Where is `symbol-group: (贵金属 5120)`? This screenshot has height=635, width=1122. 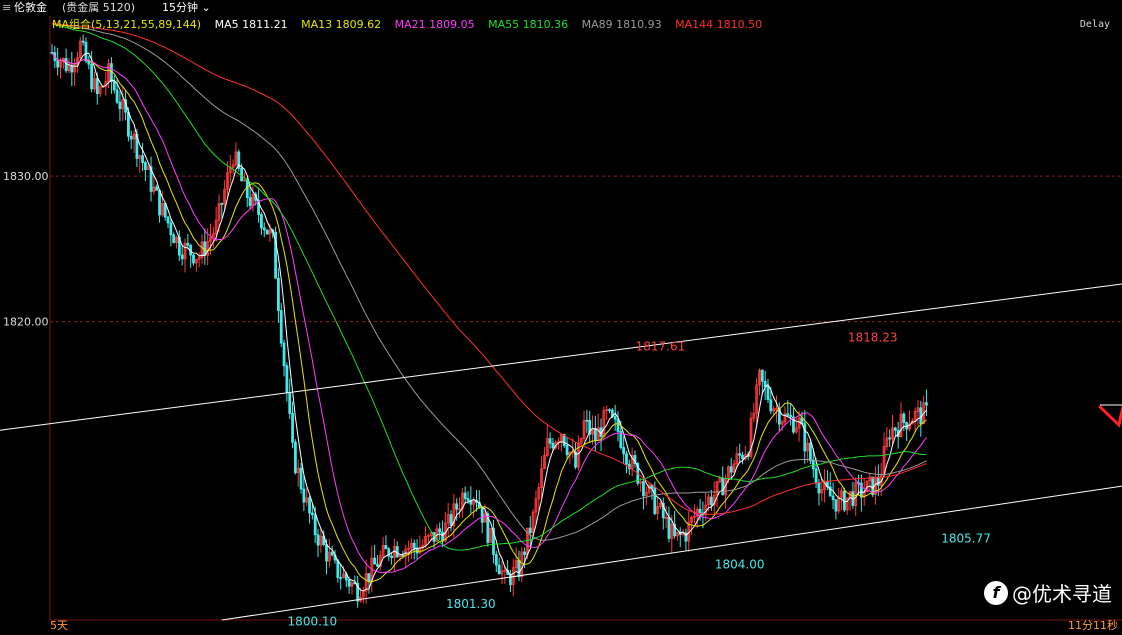 symbol-group: (贵金属 5120) is located at coordinates (99, 7).